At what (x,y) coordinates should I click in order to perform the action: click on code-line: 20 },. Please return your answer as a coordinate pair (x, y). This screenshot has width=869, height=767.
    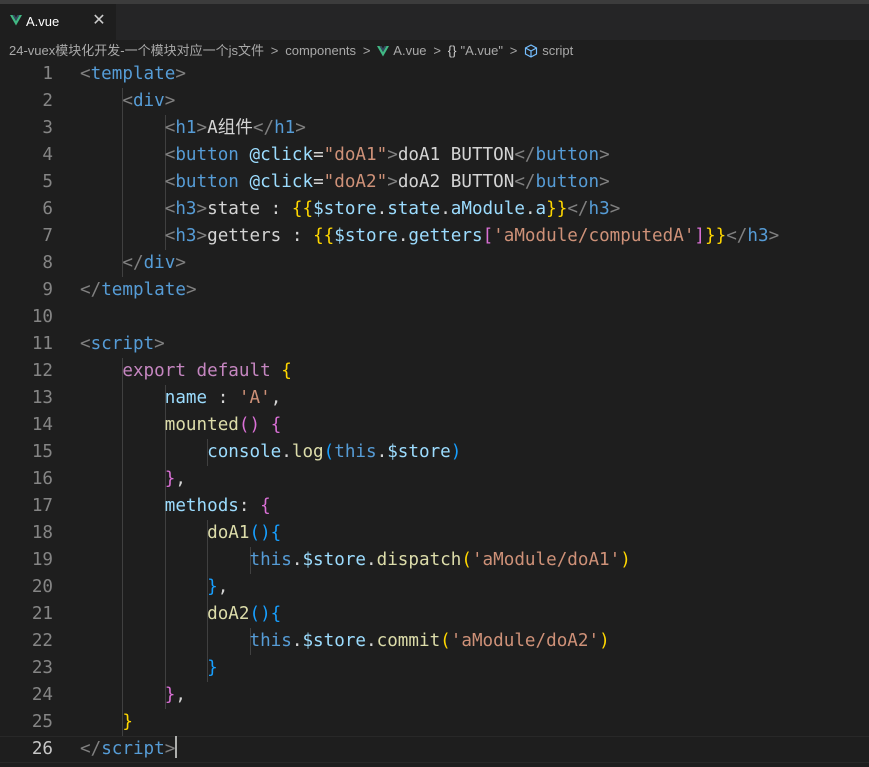
    Looking at the image, I should click on (434, 587).